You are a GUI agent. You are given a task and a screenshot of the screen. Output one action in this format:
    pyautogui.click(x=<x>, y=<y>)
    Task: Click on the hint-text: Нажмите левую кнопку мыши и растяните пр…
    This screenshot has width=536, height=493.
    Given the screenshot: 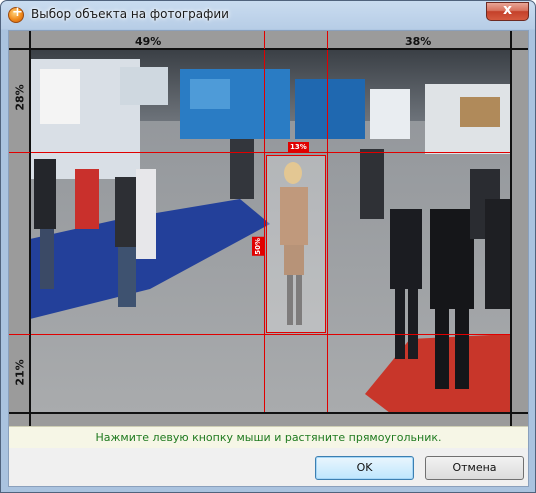 What is the action you would take?
    pyautogui.click(x=268, y=437)
    